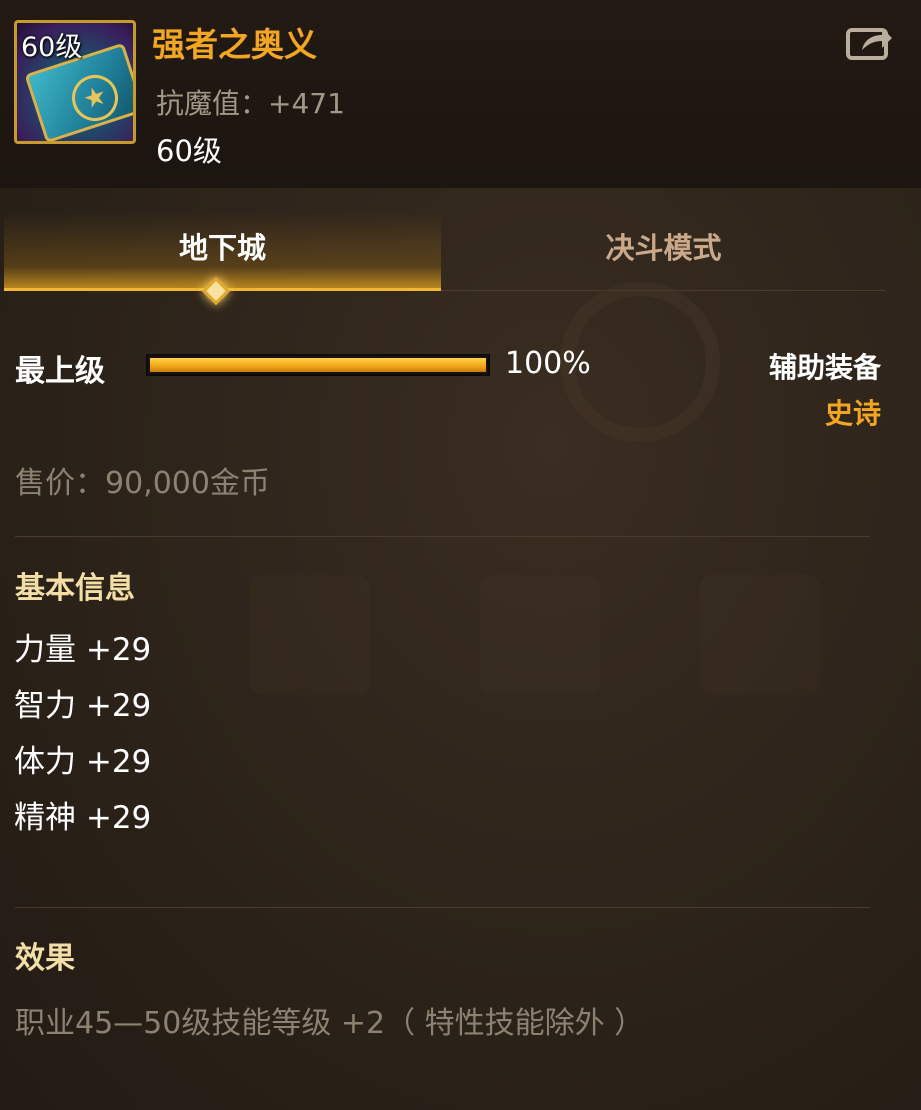  What do you see at coordinates (250, 103) in the screenshot?
I see `magic-resist-stat: 抗魔值：+471` at bounding box center [250, 103].